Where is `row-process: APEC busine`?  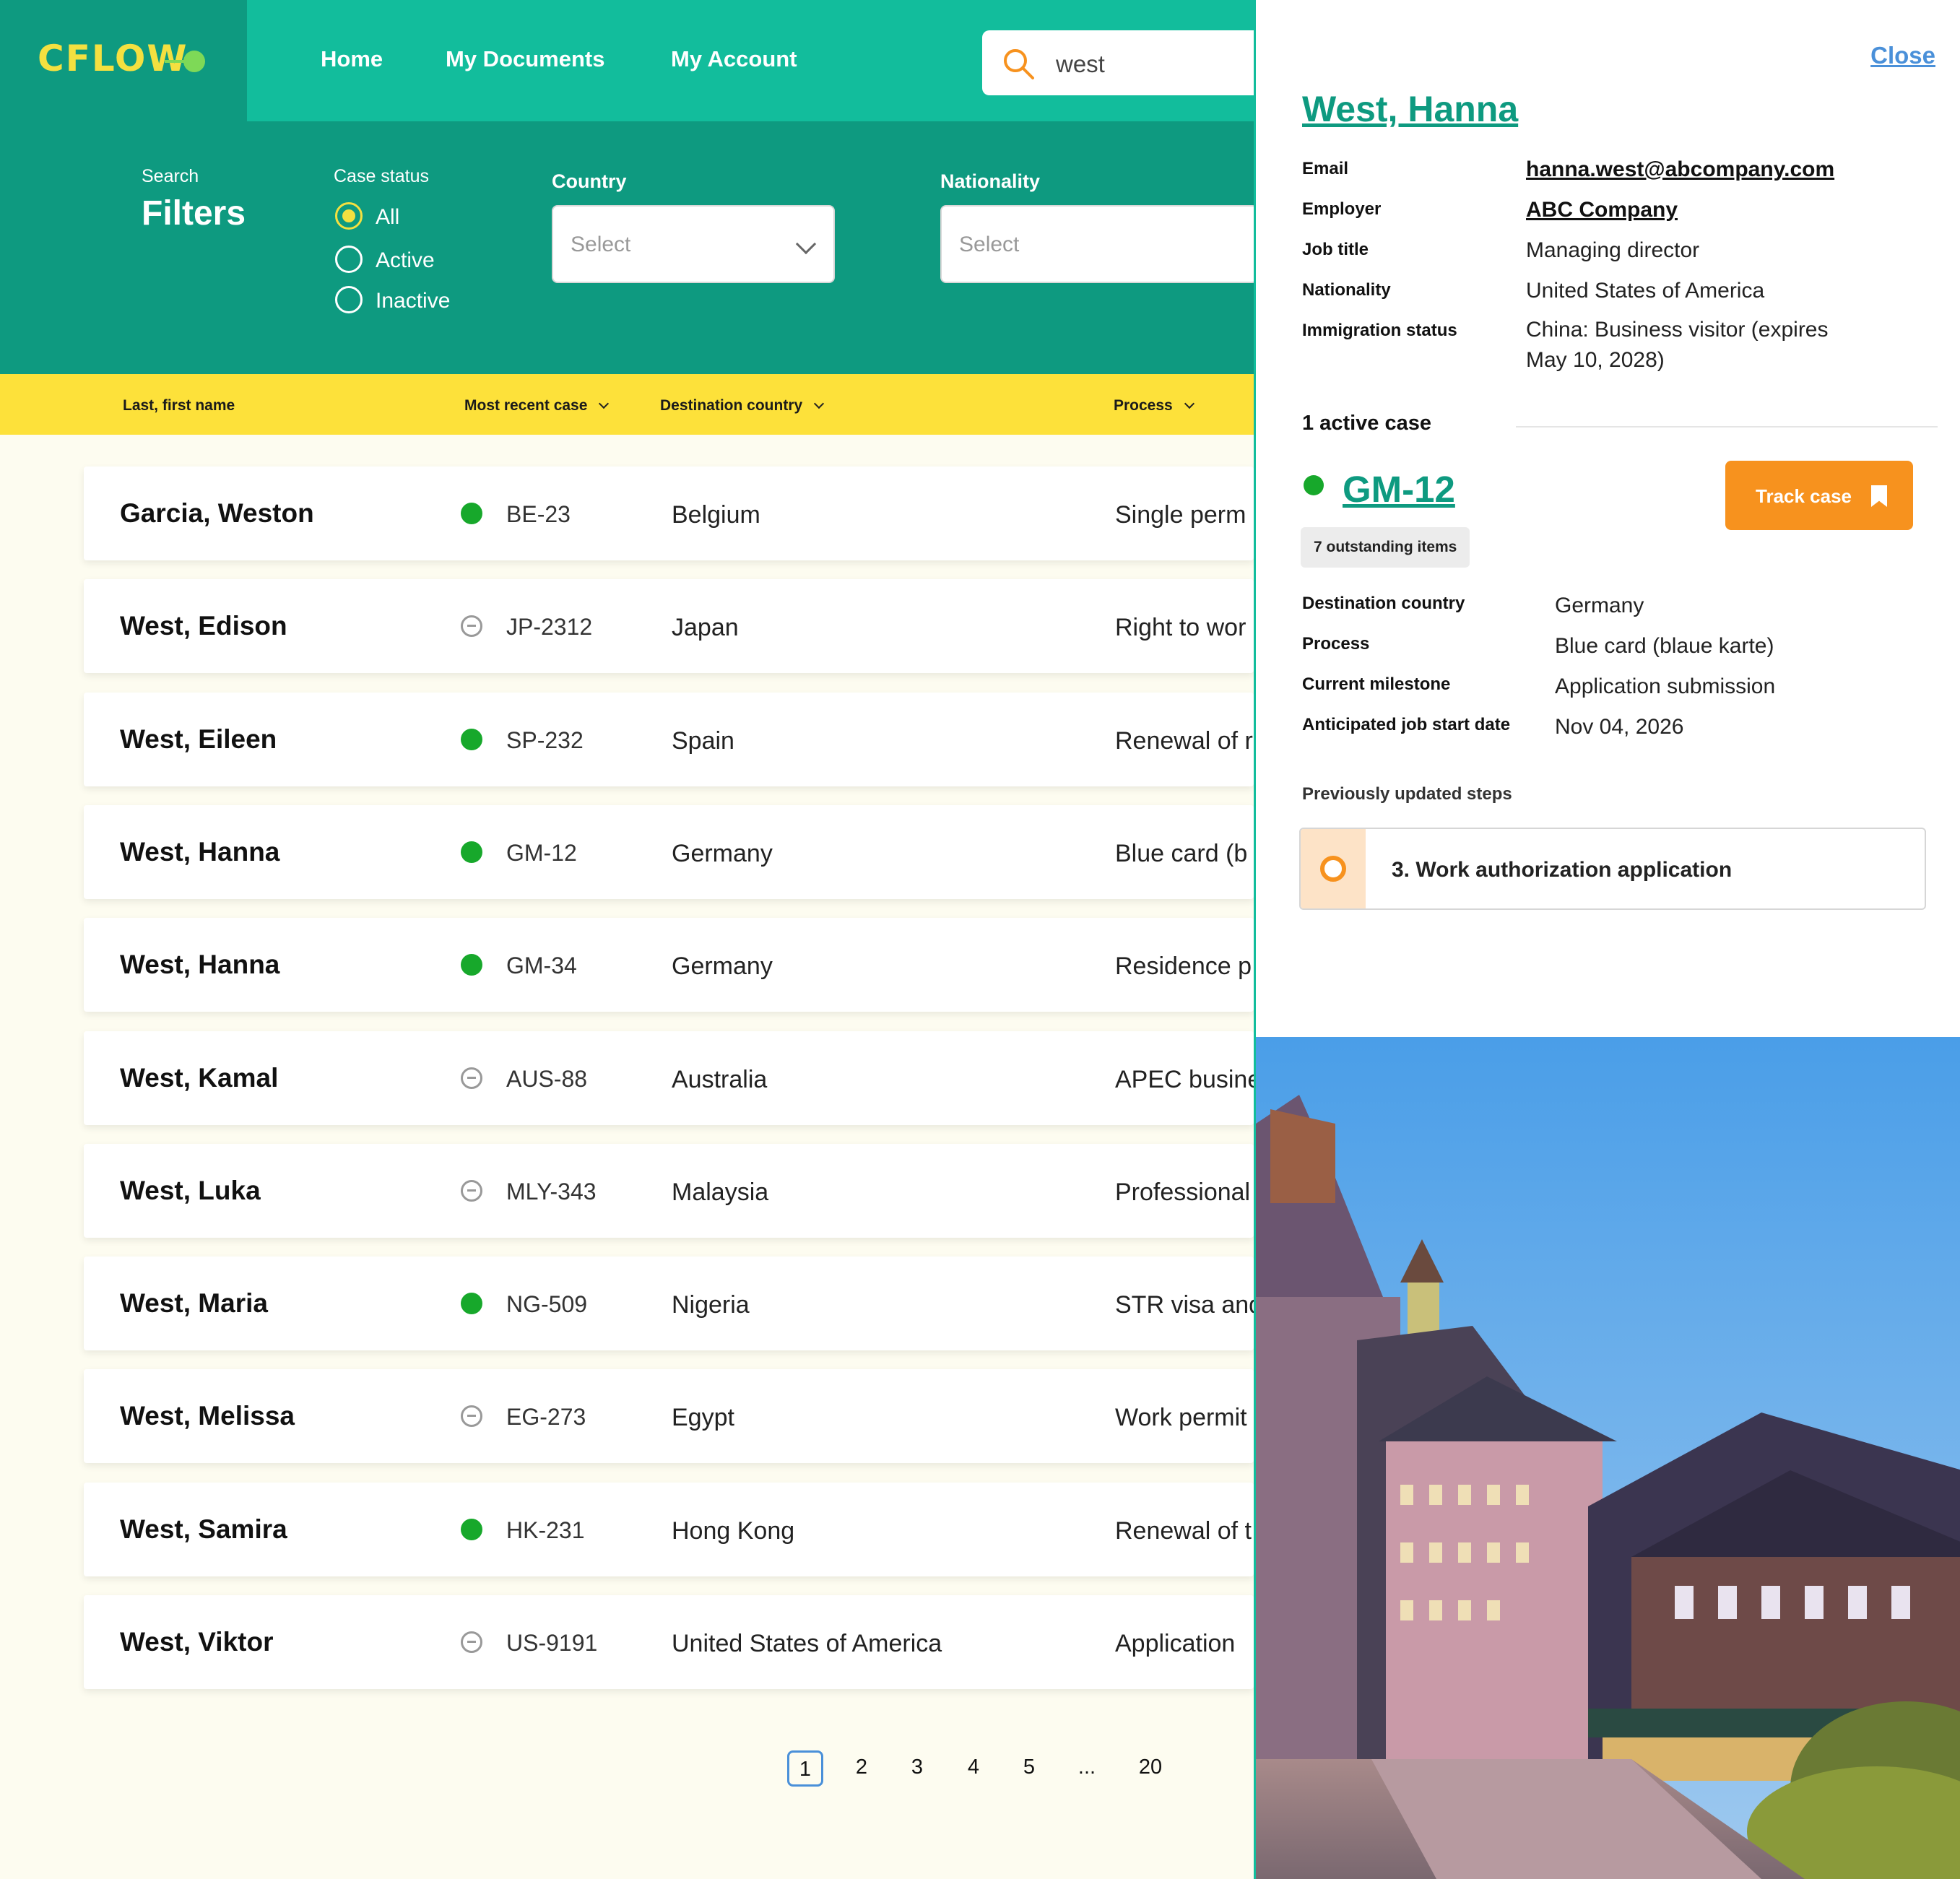
row-process: APEC busine is located at coordinates (1184, 1079).